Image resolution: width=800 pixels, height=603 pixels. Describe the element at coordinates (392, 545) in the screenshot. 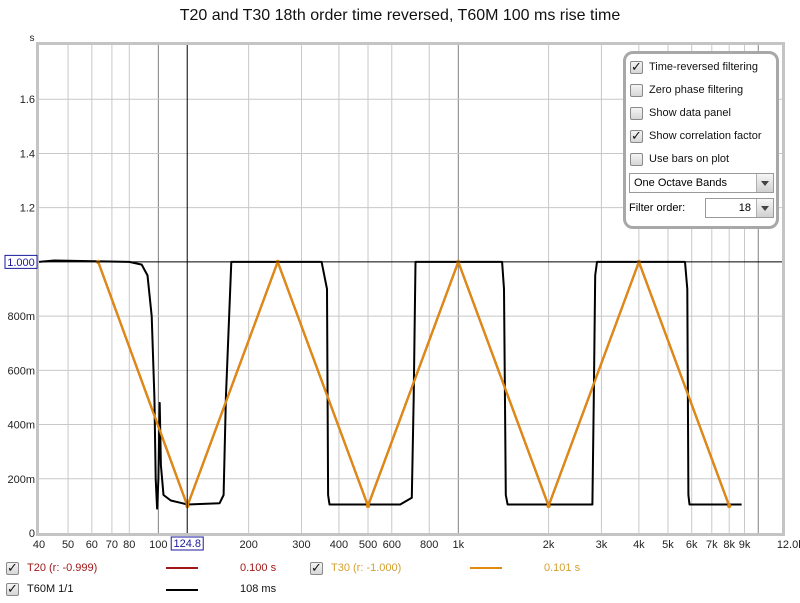

I see `x-tick-label: 600` at that location.